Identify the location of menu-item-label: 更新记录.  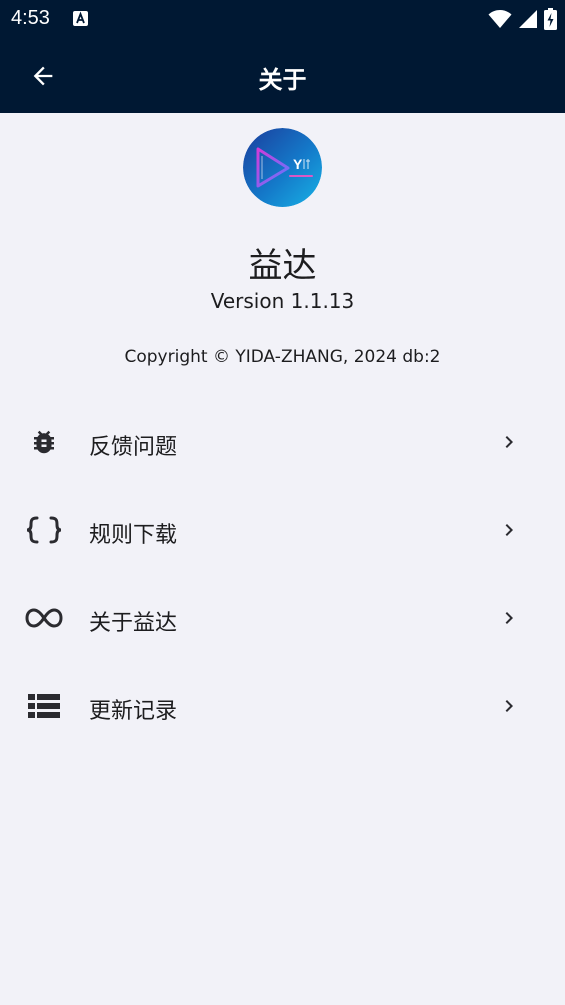
(133, 711).